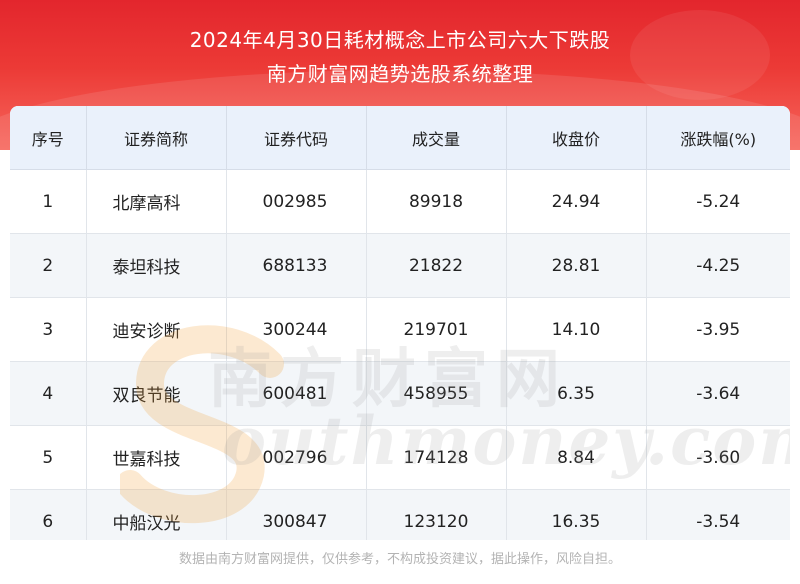 Image resolution: width=800 pixels, height=584 pixels. Describe the element at coordinates (156, 201) in the screenshot. I see `cell-name: 北摩高科` at that location.